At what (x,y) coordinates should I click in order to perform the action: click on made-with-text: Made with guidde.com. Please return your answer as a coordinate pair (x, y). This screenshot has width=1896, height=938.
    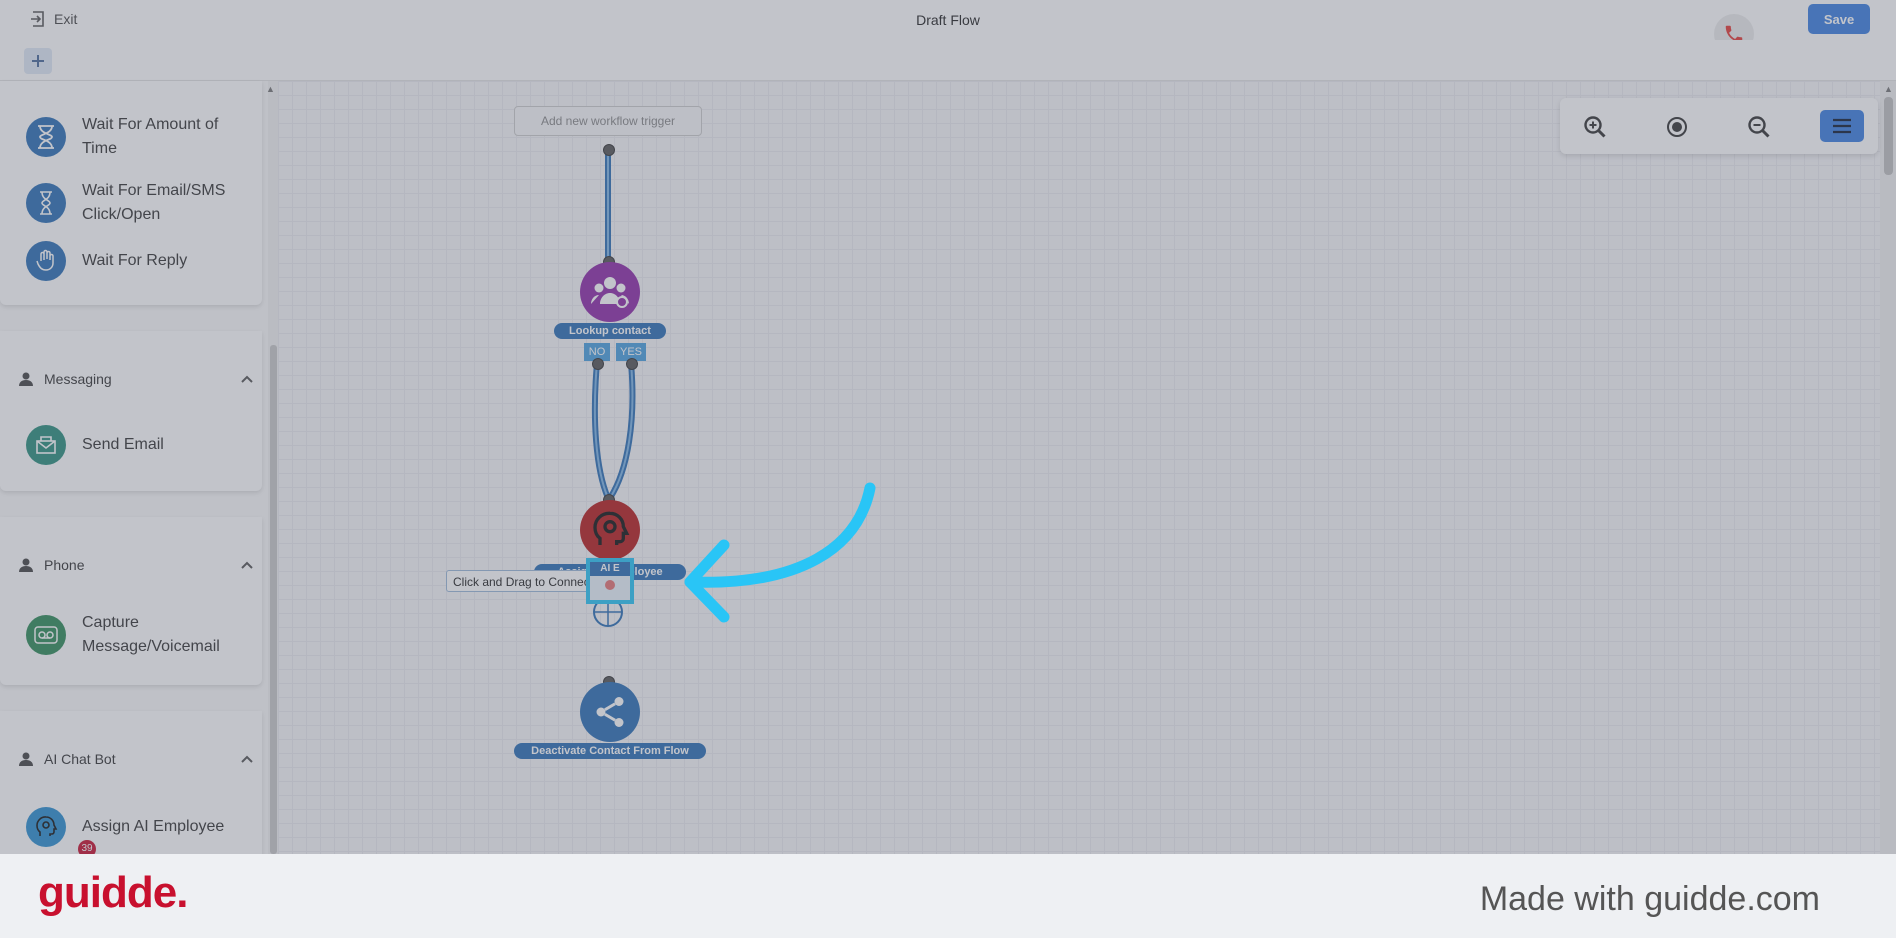
    Looking at the image, I should click on (1649, 899).